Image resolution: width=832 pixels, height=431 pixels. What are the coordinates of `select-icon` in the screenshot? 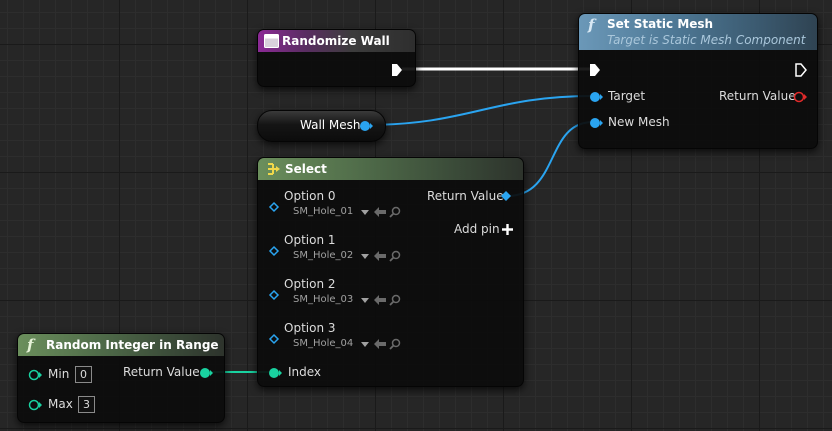 It's located at (274, 169).